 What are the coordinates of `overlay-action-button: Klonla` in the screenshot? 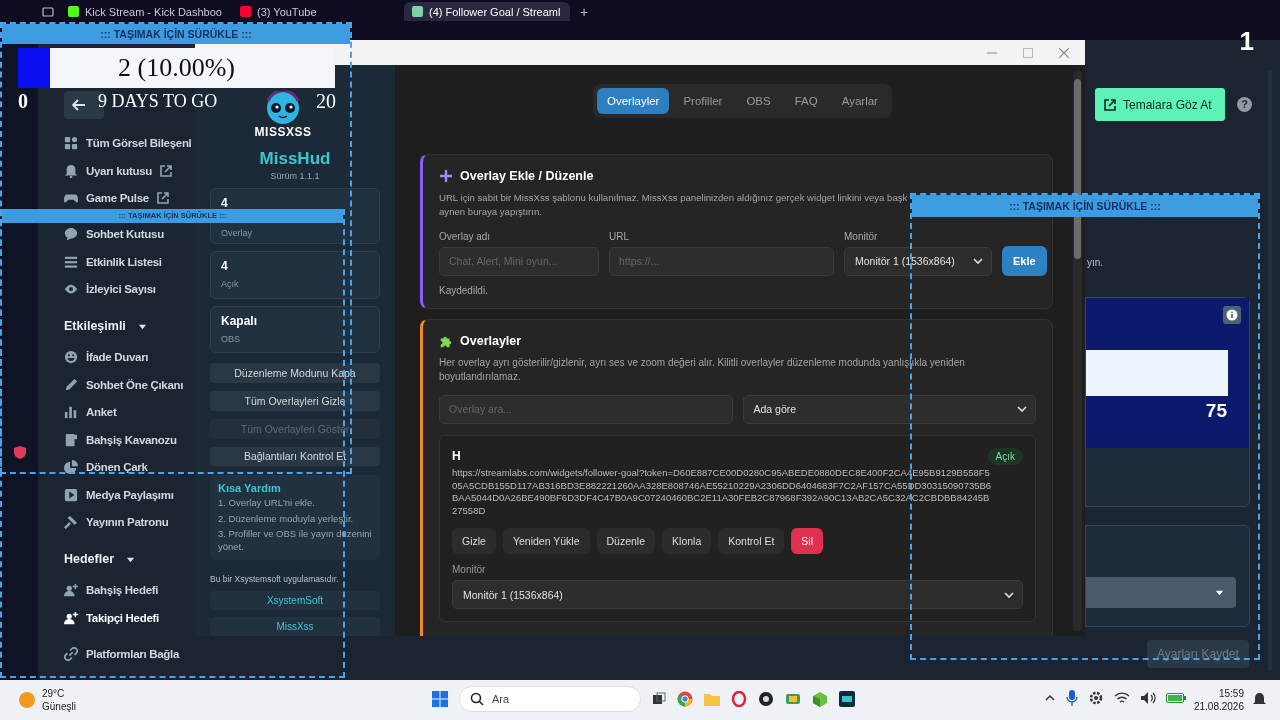 It's located at (687, 541).